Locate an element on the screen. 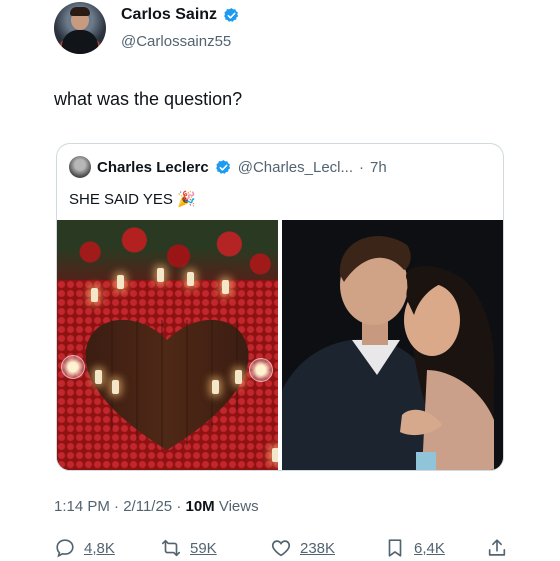  avatar is located at coordinates (80, 28).